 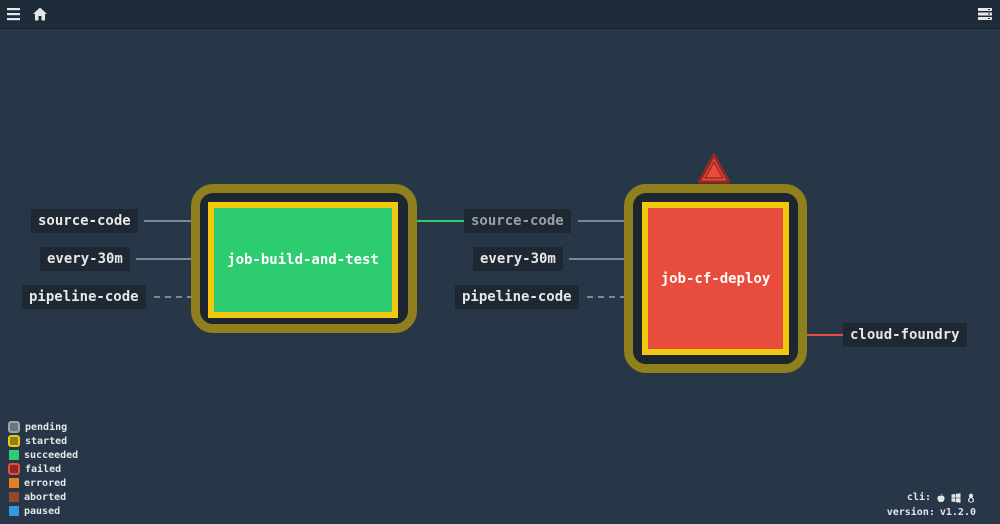 What do you see at coordinates (957, 512) in the screenshot?
I see `version-value: v1.2.0` at bounding box center [957, 512].